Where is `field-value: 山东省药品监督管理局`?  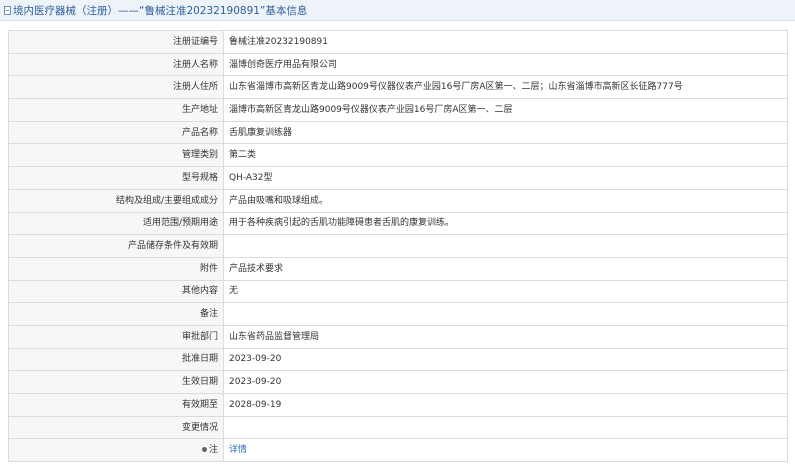
field-value: 山东省药品监督管理局 is located at coordinates (505, 336).